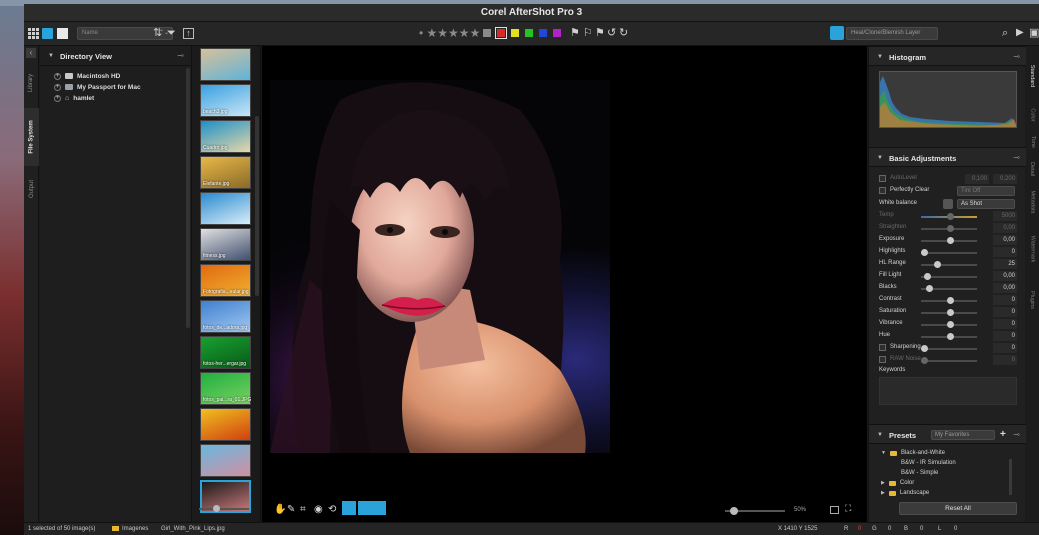  I want to click on slideshow-icon: ▶, so click(1020, 33).